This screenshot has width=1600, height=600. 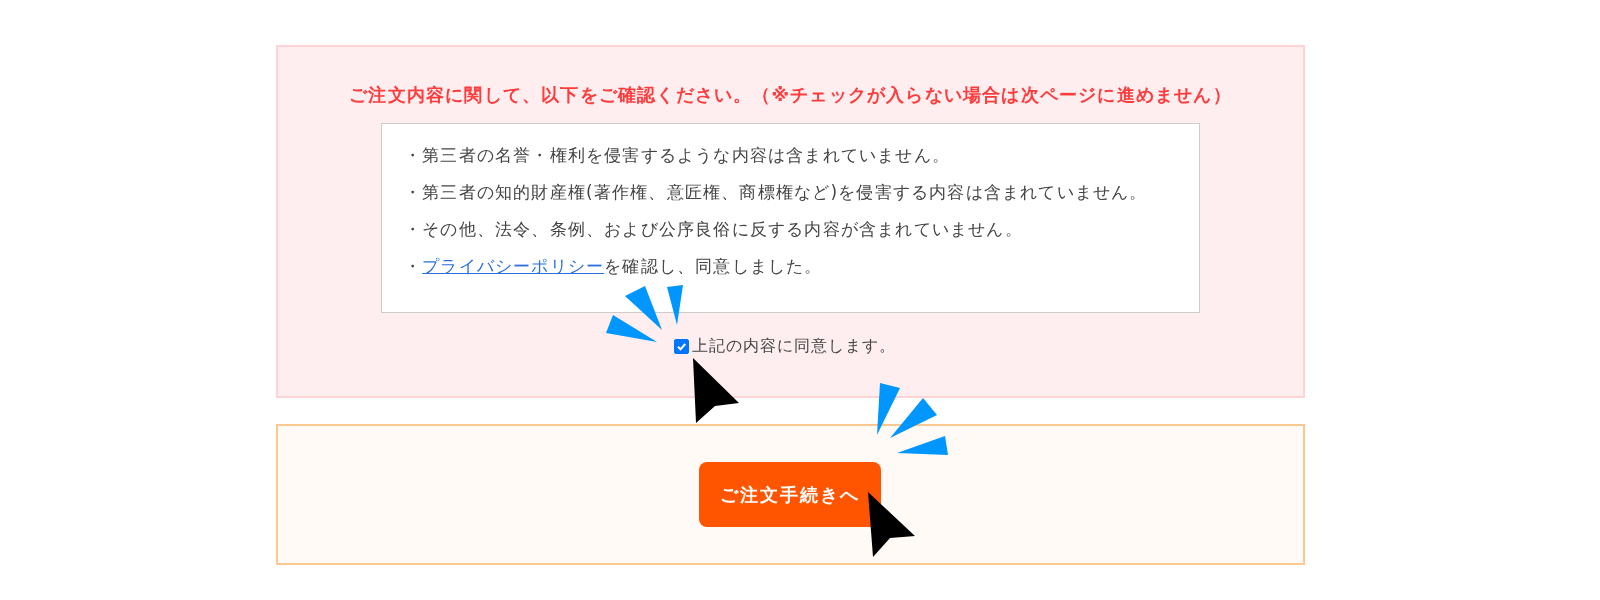 I want to click on terms-item: ・第三者の知的財産権(著作権、意匠権、商標権など)を侵害する内容は含まれていません。, so click(x=776, y=192).